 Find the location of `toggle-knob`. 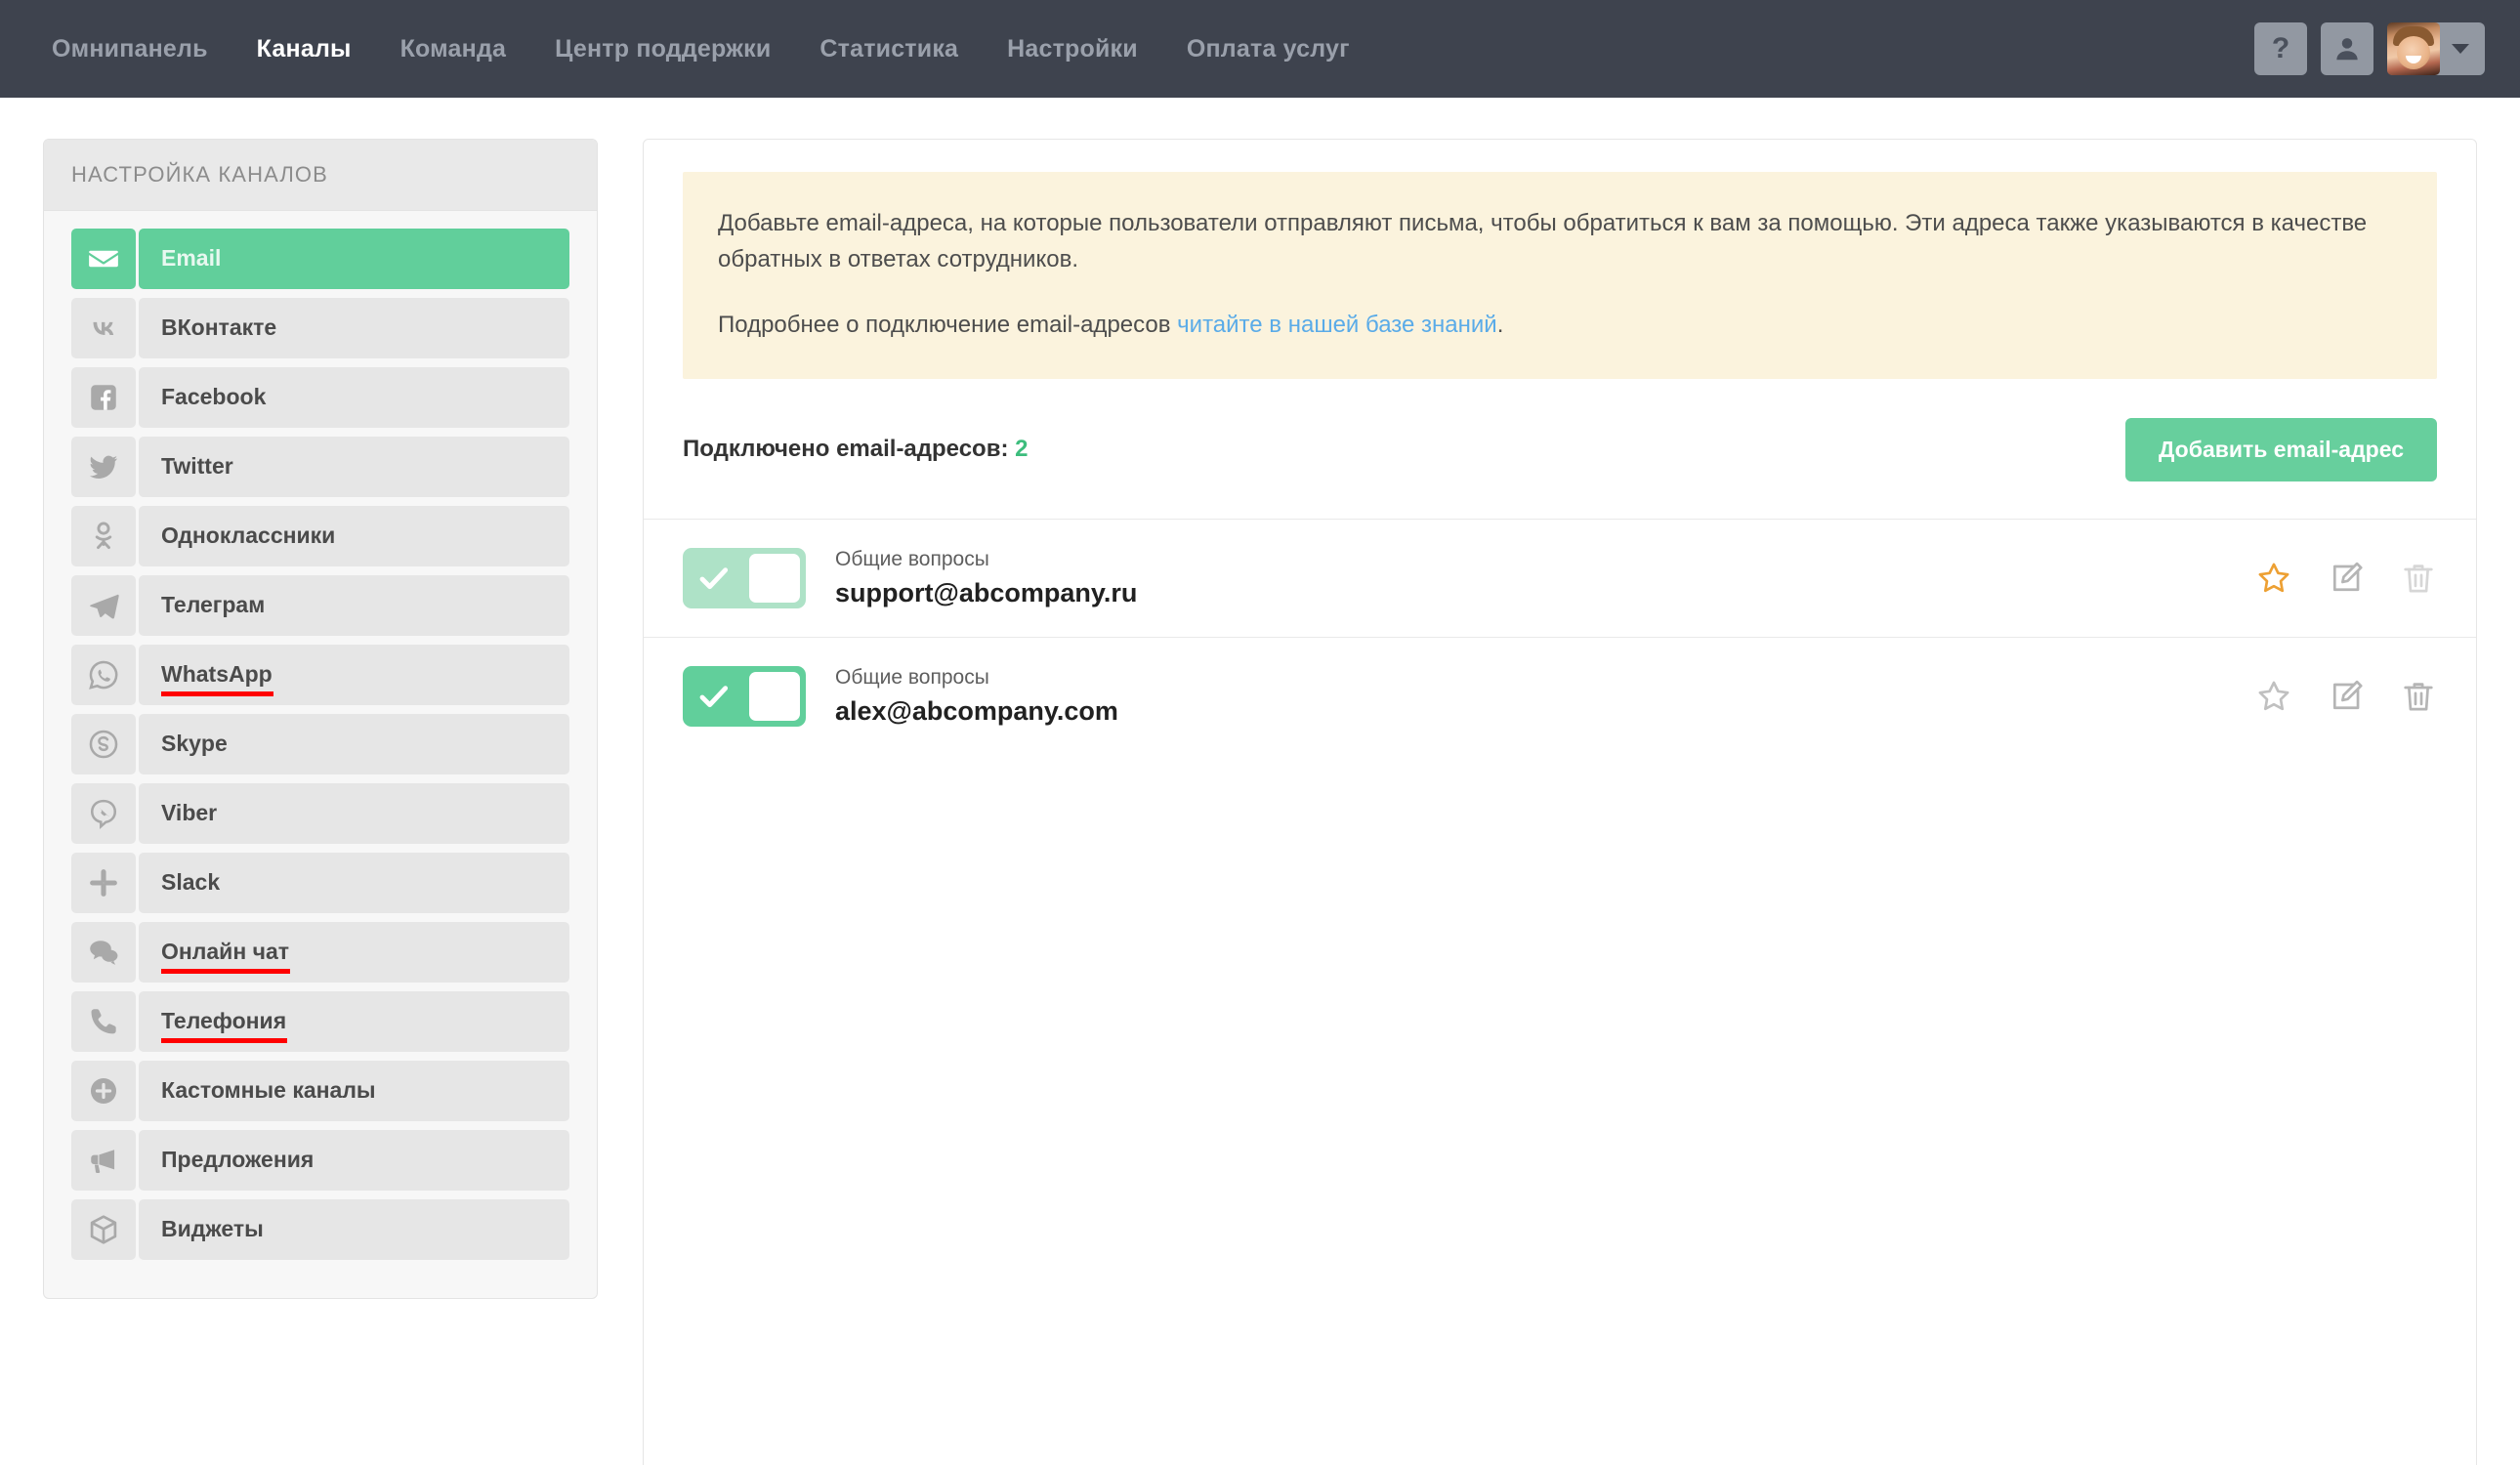

toggle-knob is located at coordinates (774, 696).